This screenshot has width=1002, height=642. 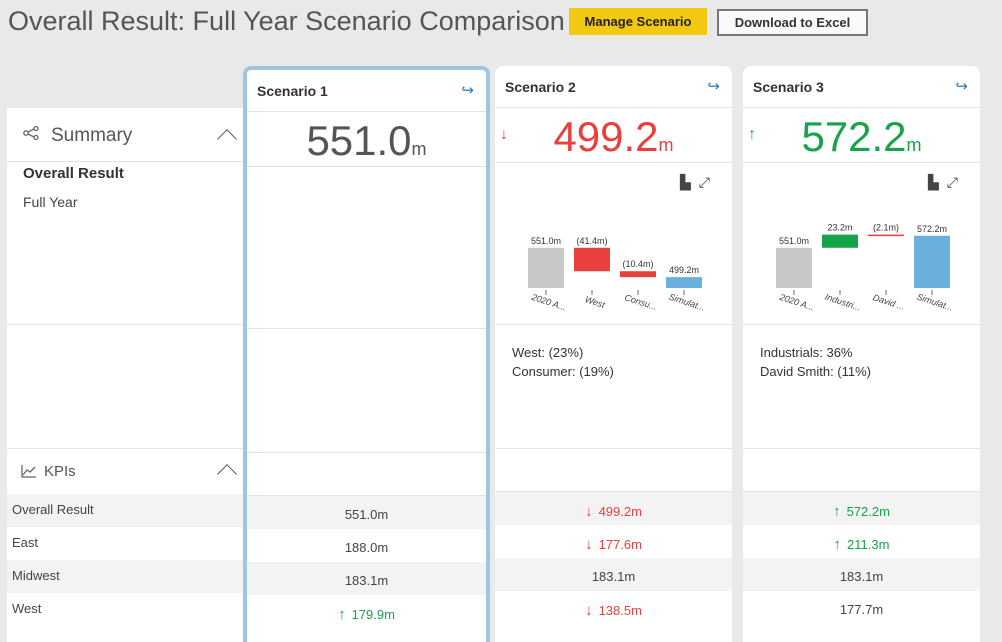 What do you see at coordinates (788, 87) in the screenshot?
I see `scenario-title: Scenario 3` at bounding box center [788, 87].